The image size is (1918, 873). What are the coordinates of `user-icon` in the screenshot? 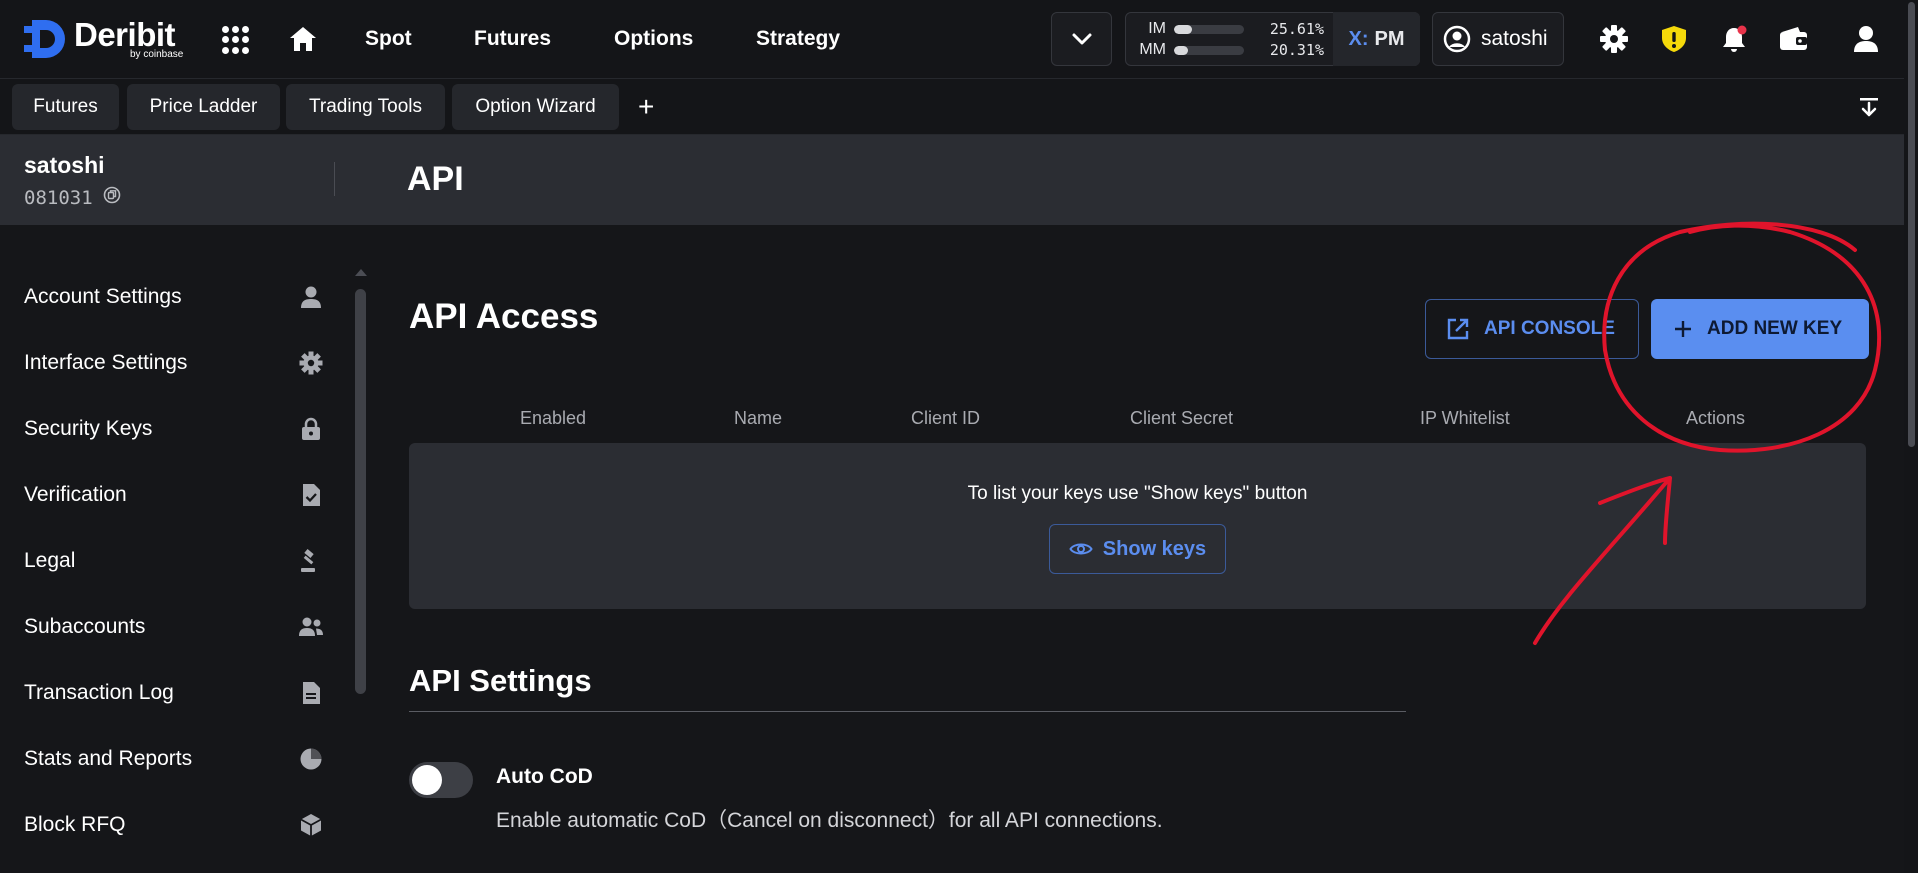 It's located at (311, 297).